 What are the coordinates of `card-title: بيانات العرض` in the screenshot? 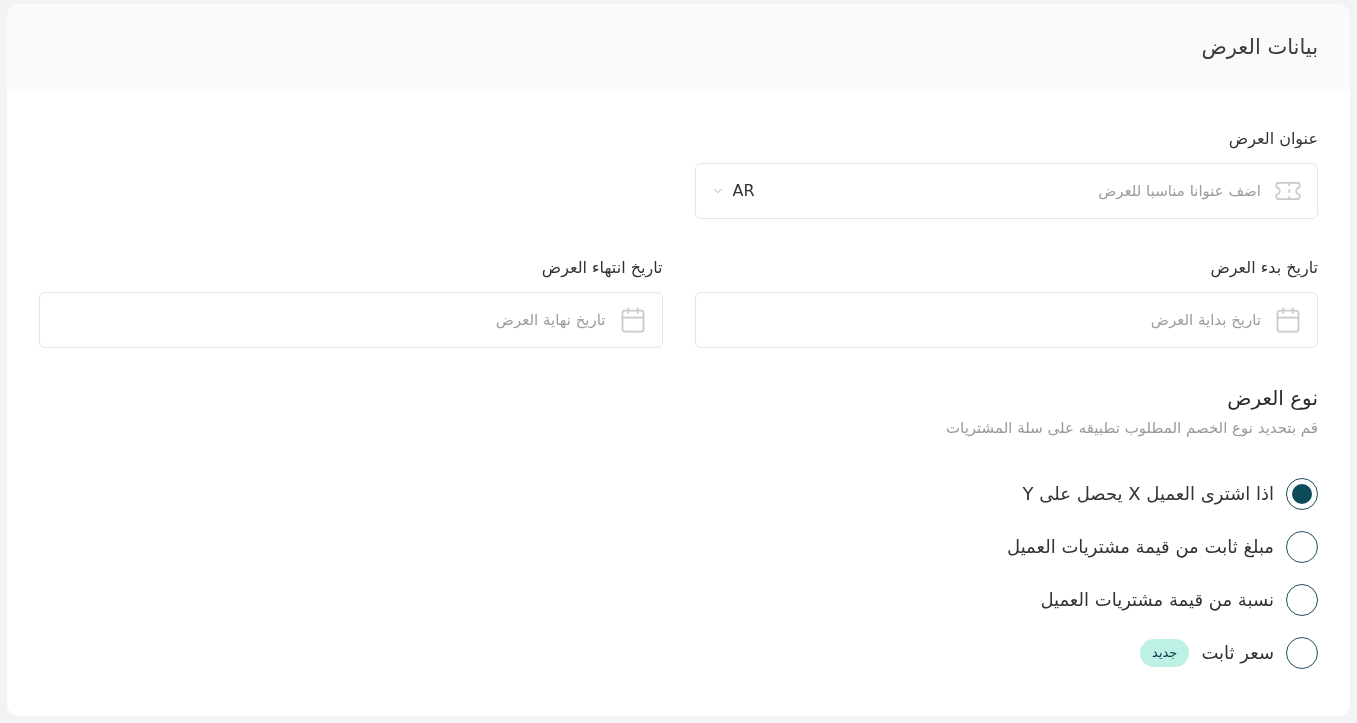 It's located at (1259, 47).